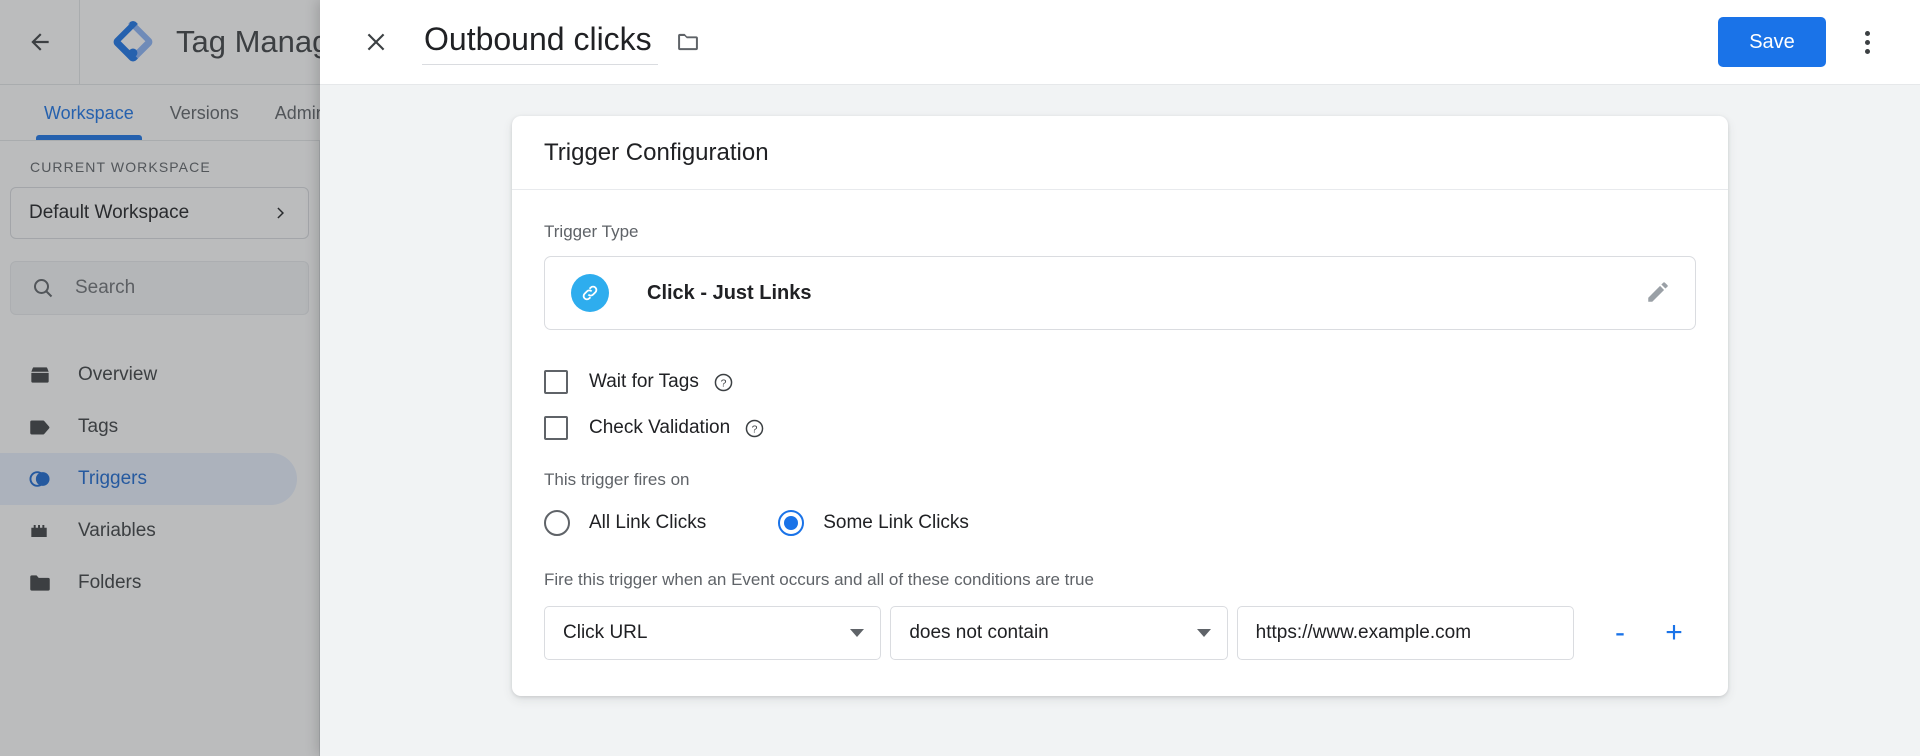  What do you see at coordinates (110, 582) in the screenshot?
I see `sidebar-item-label: Folders` at bounding box center [110, 582].